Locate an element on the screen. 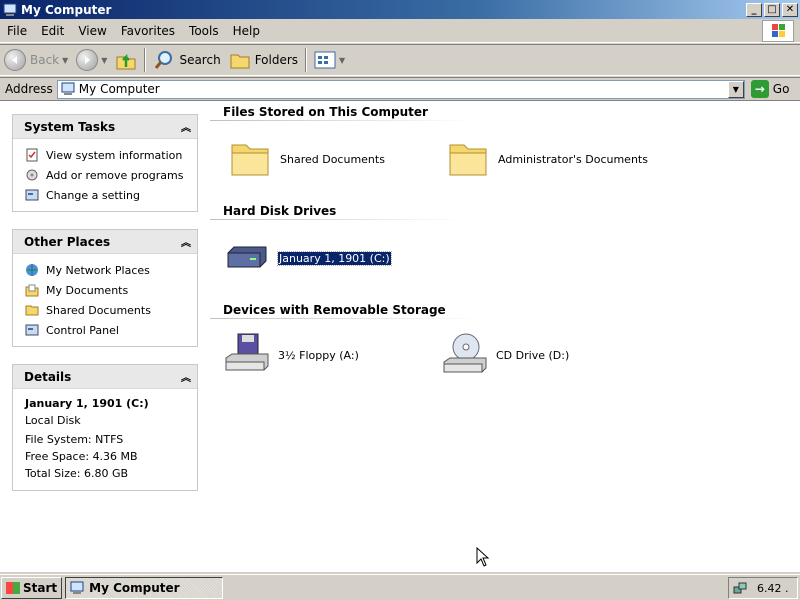  details-name: January 1, 1901 (C:) is located at coordinates (87, 403).